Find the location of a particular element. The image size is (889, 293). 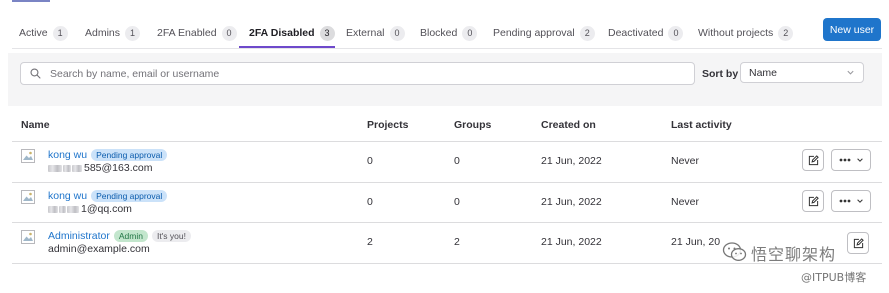

projects-count: 2 is located at coordinates (370, 242).